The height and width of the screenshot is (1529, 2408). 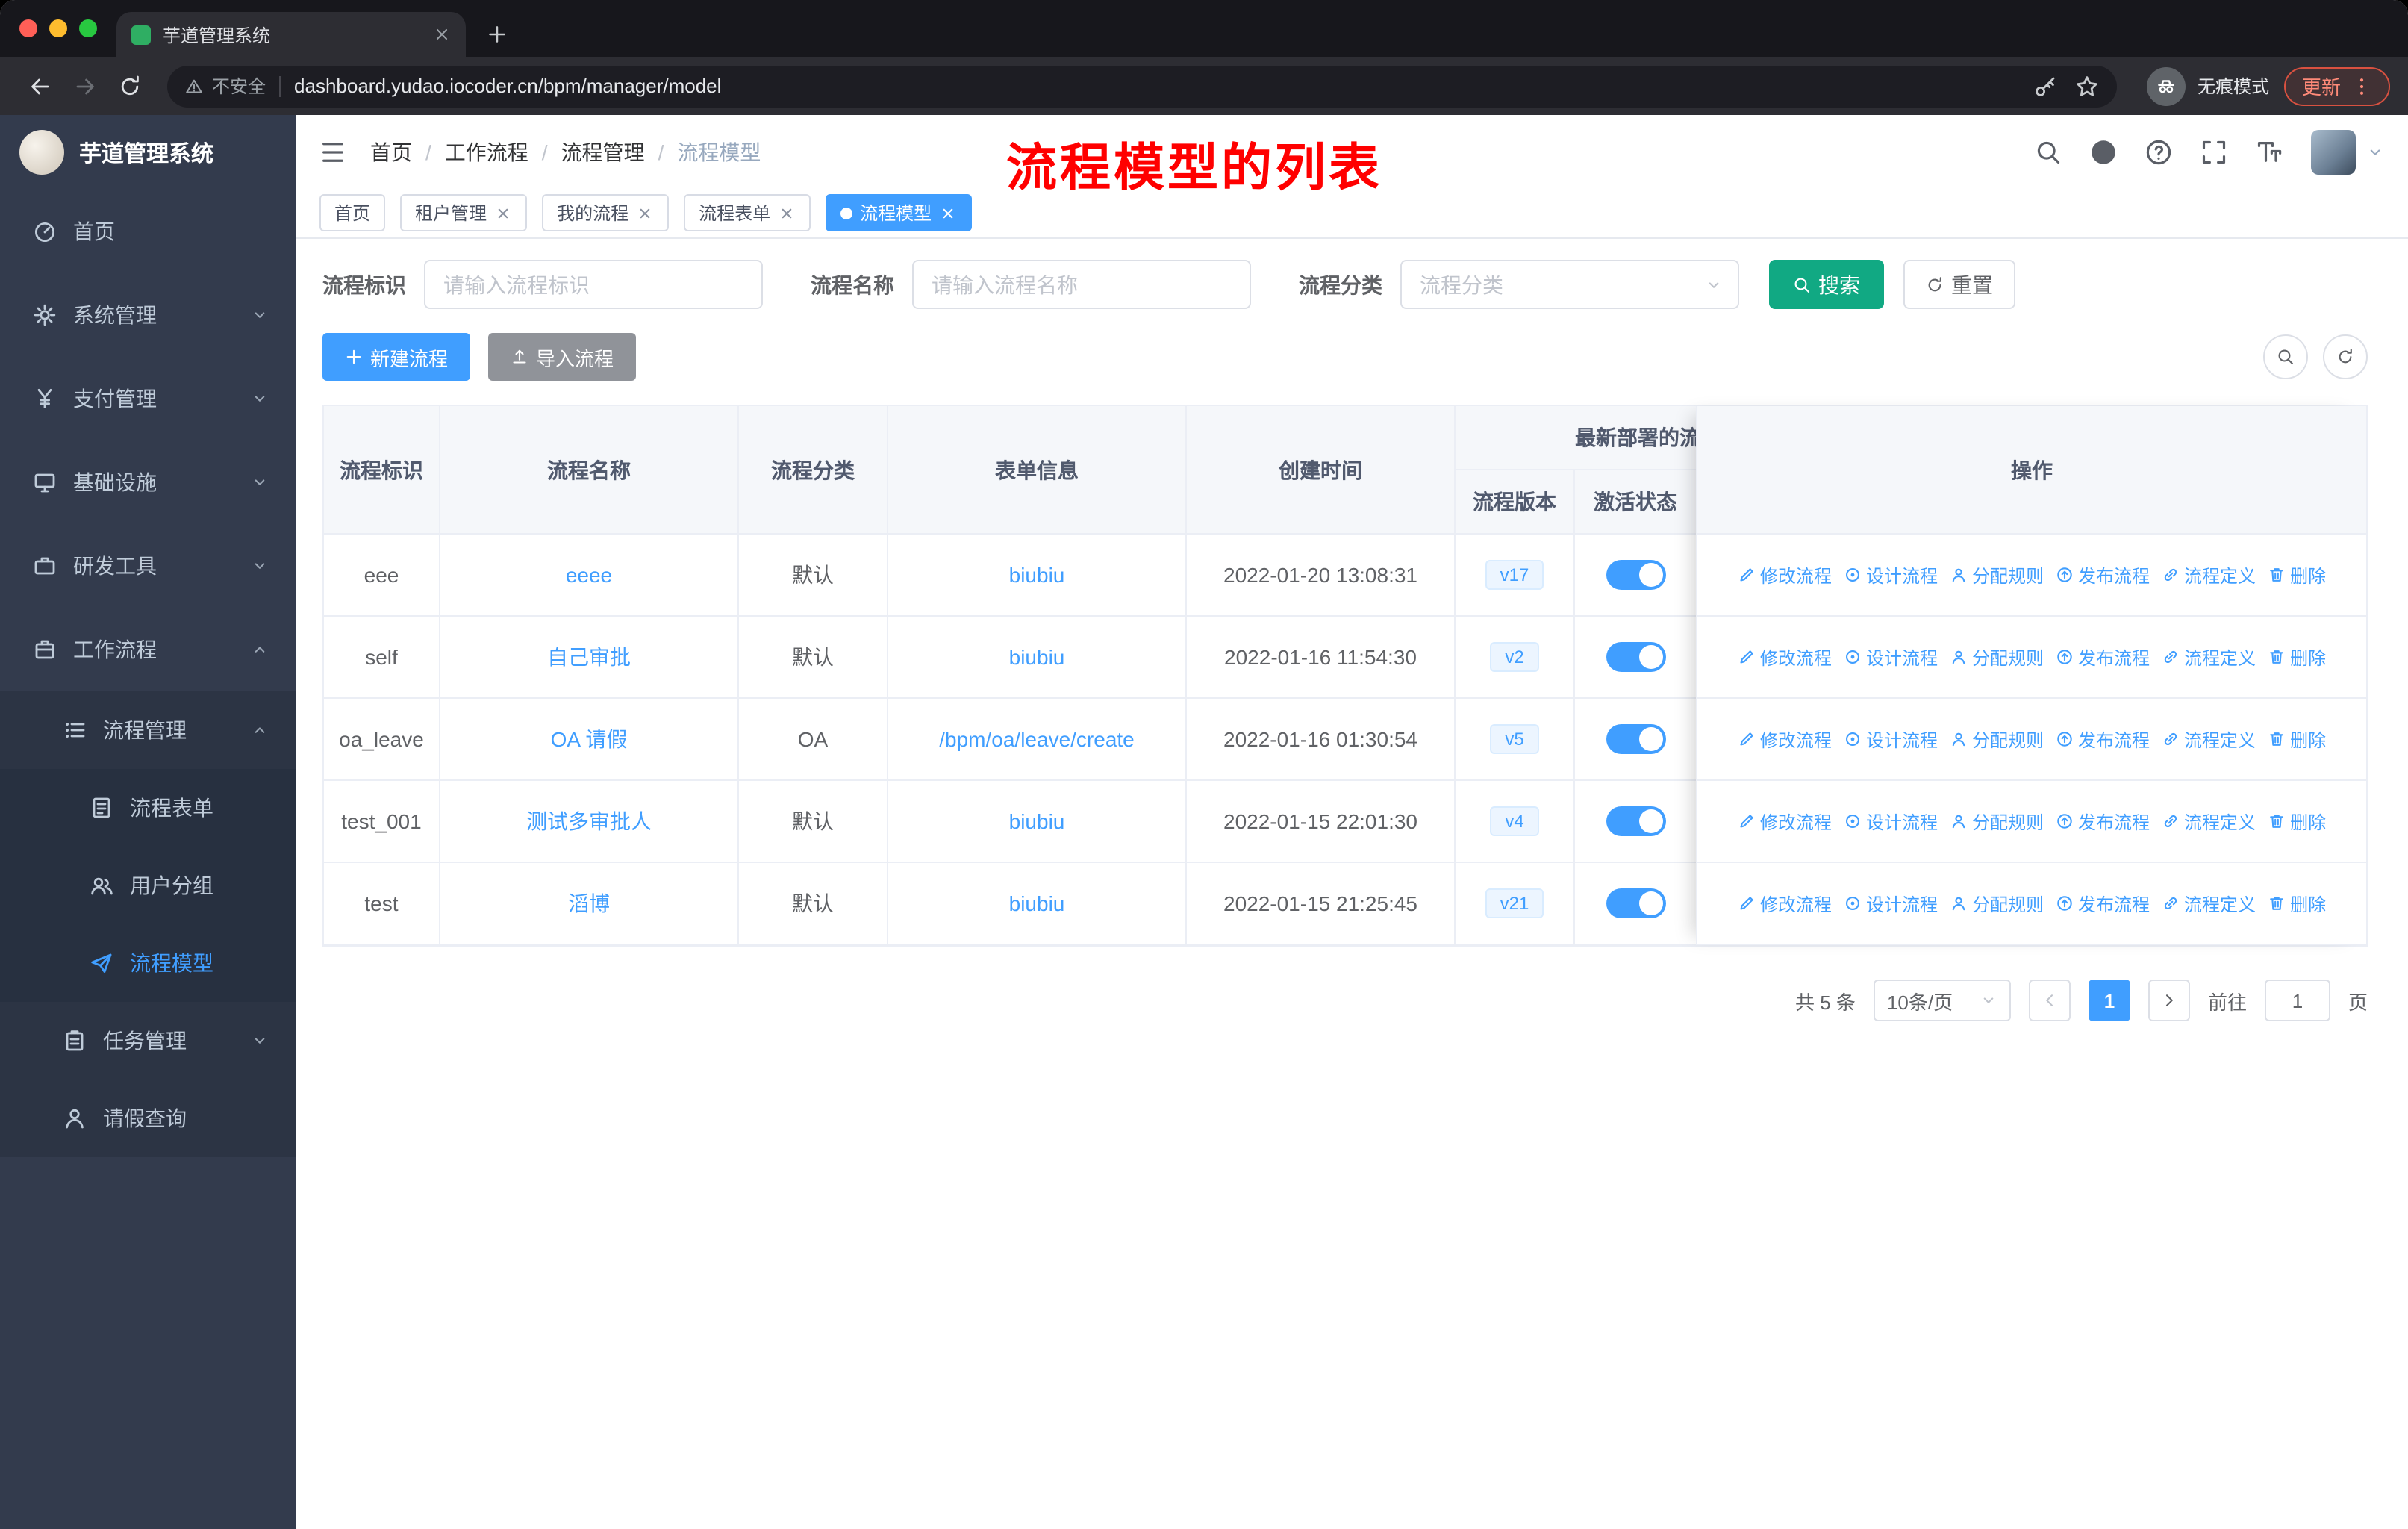 What do you see at coordinates (1942, 1000) in the screenshot?
I see `page-size-select: 10条/页` at bounding box center [1942, 1000].